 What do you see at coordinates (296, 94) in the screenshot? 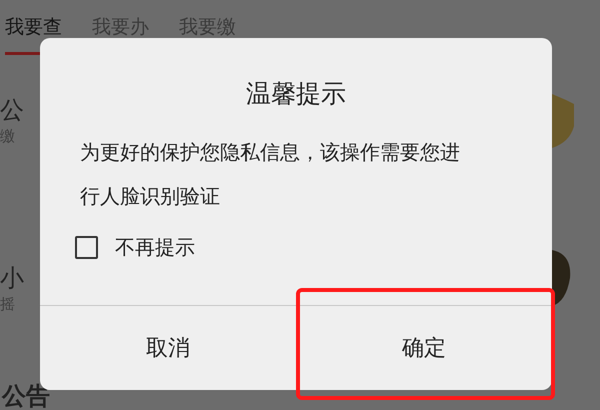
I see `dialog-title: 温馨提示` at bounding box center [296, 94].